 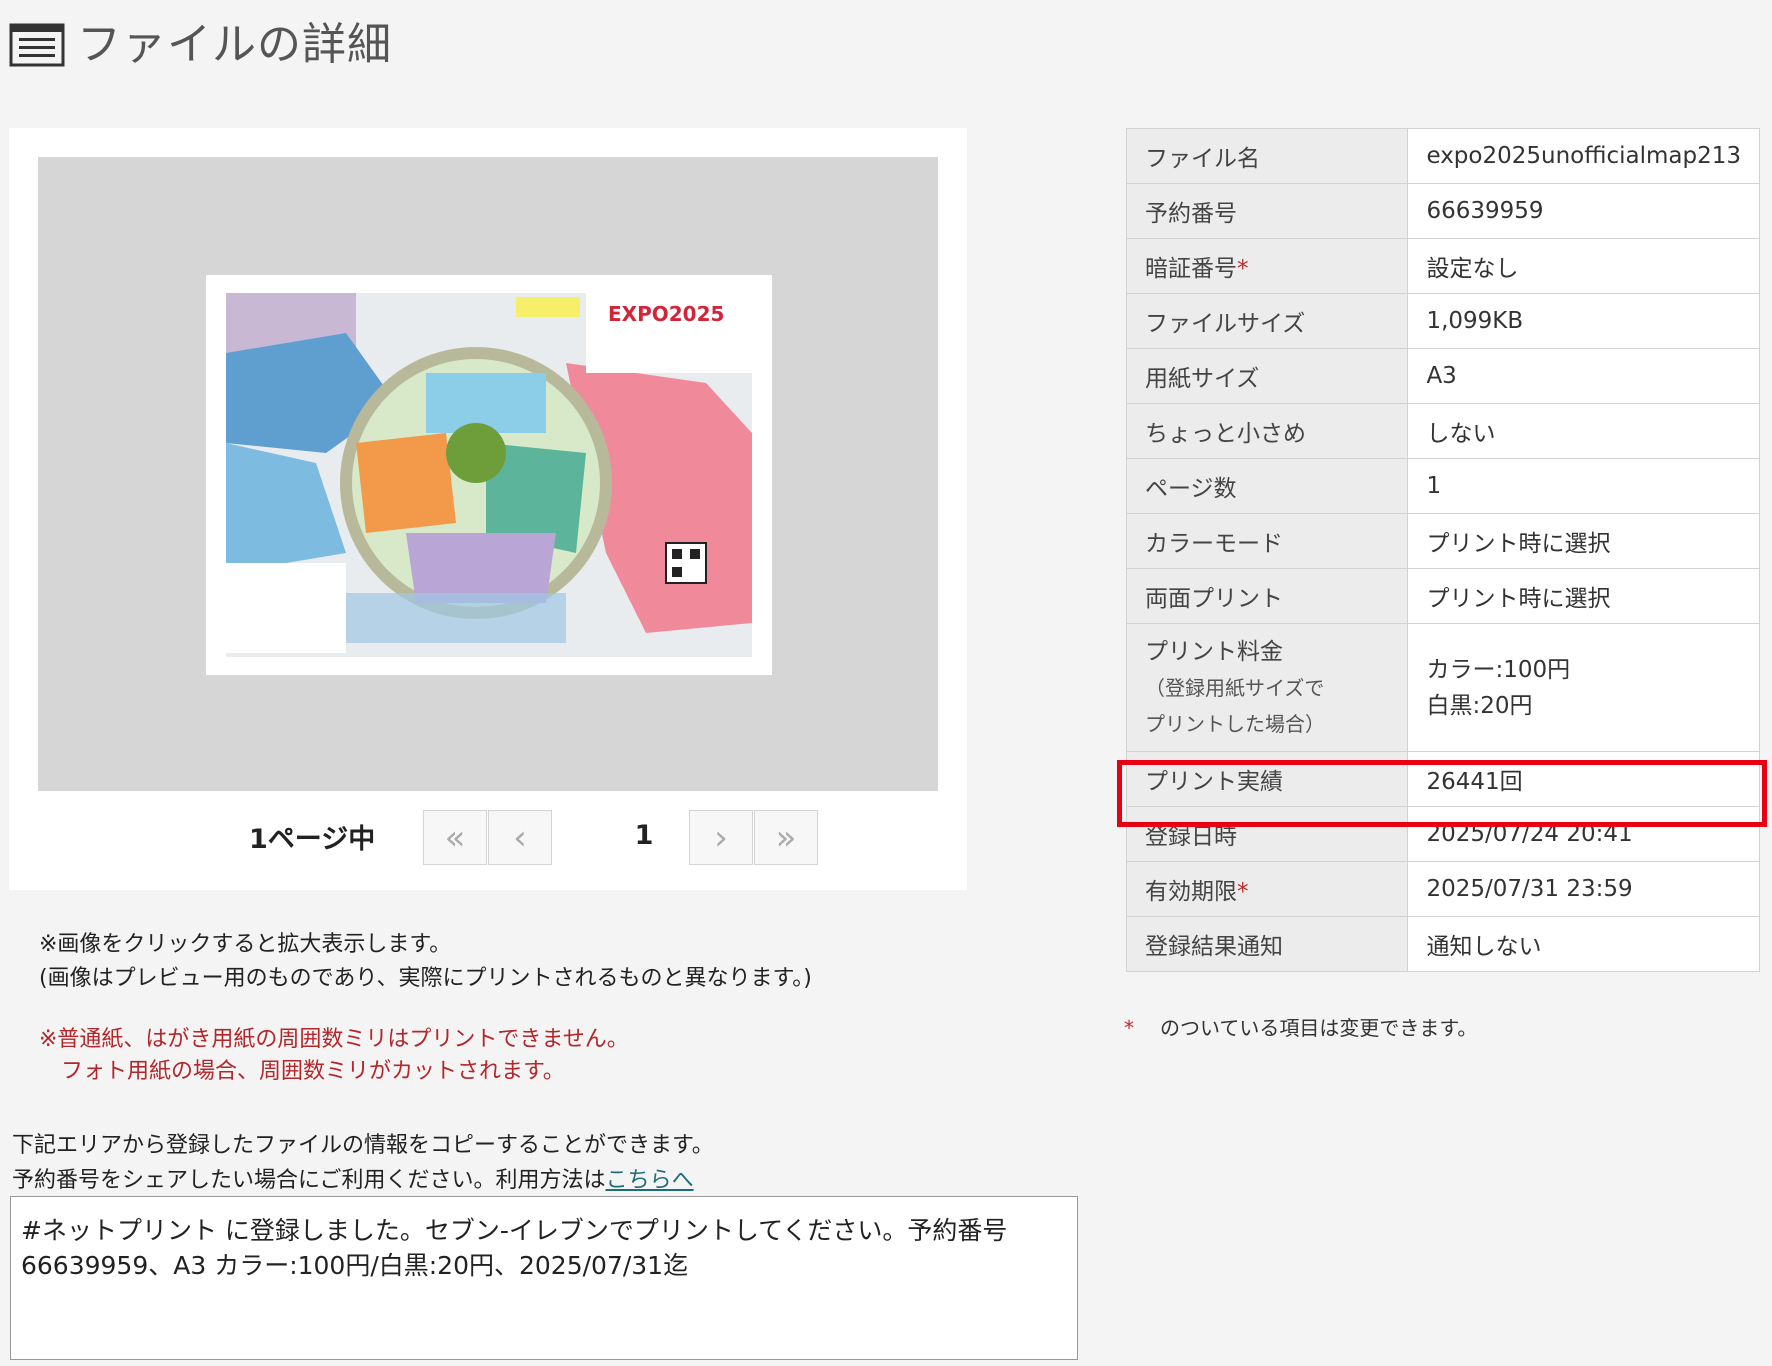 I want to click on double-chevron-right-icon: », so click(x=786, y=837).